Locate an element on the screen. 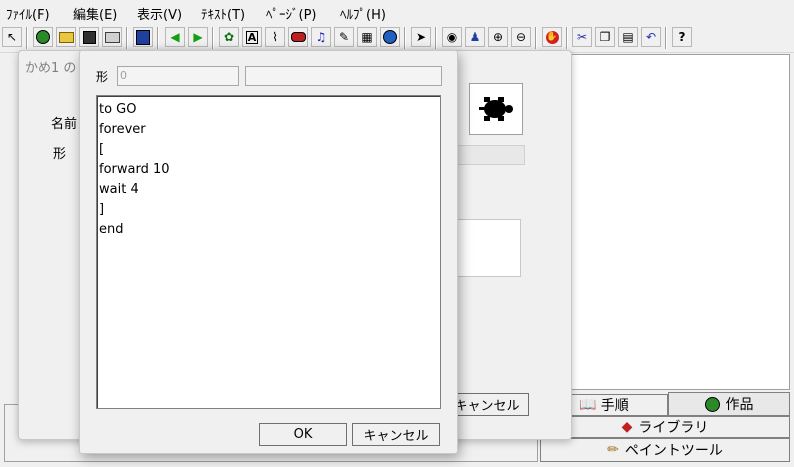 Image resolution: width=794 pixels, height=467 pixels. tab-library: ◆ ライブラリ is located at coordinates (665, 427).